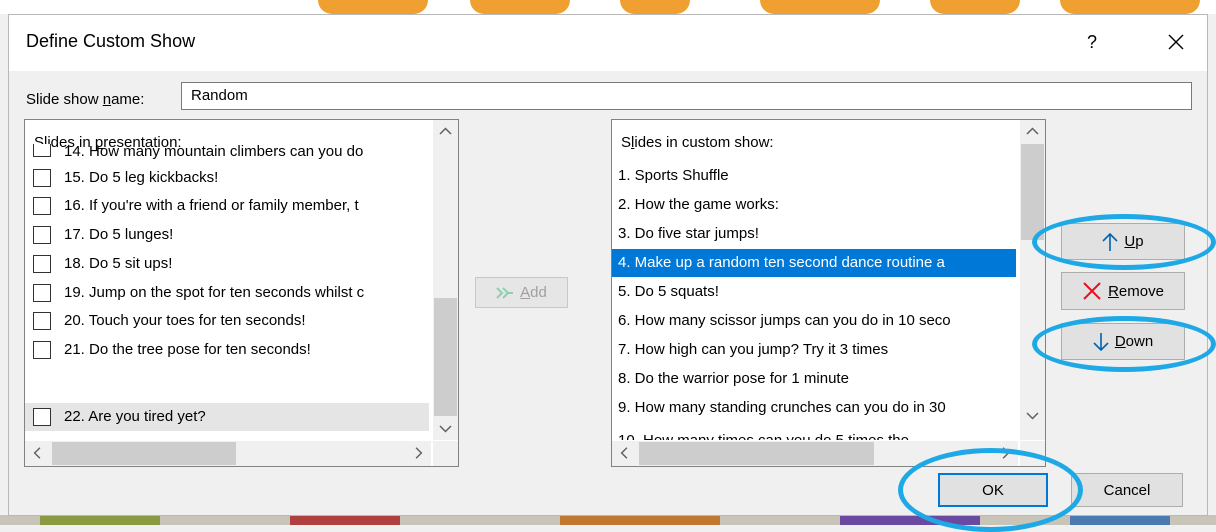 The width and height of the screenshot is (1216, 532). What do you see at coordinates (1101, 341) in the screenshot?
I see `arrow-down-icon` at bounding box center [1101, 341].